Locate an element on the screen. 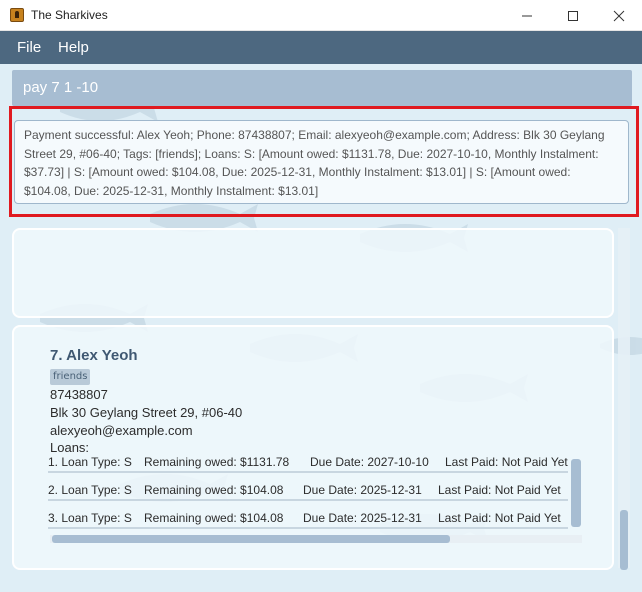  app-icon is located at coordinates (17, 15).